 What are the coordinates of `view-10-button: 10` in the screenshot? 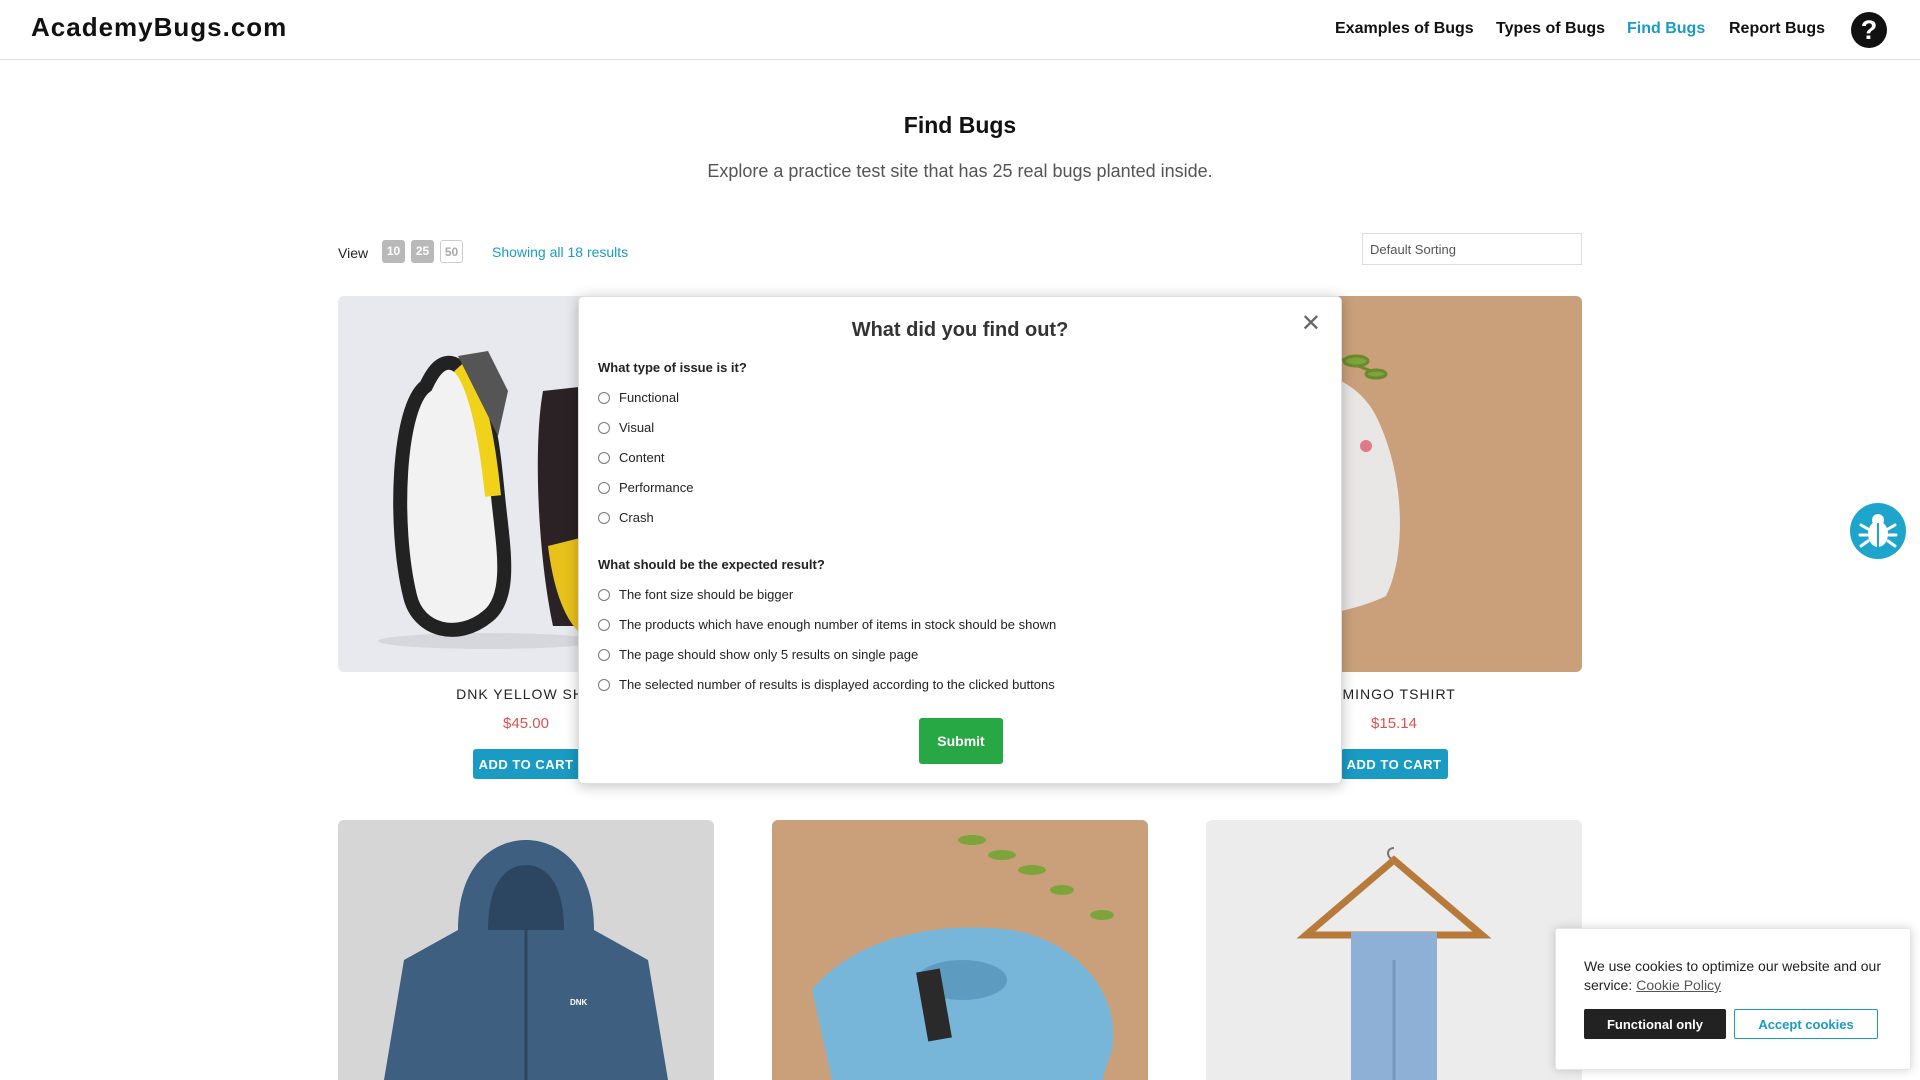 It's located at (393, 251).